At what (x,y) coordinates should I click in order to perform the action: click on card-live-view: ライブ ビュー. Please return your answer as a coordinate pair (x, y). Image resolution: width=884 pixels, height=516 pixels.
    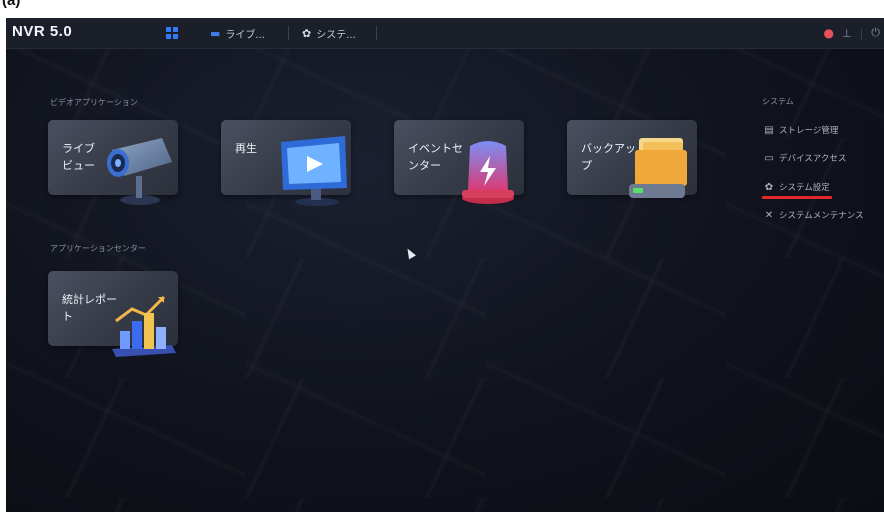
    Looking at the image, I should click on (113, 162).